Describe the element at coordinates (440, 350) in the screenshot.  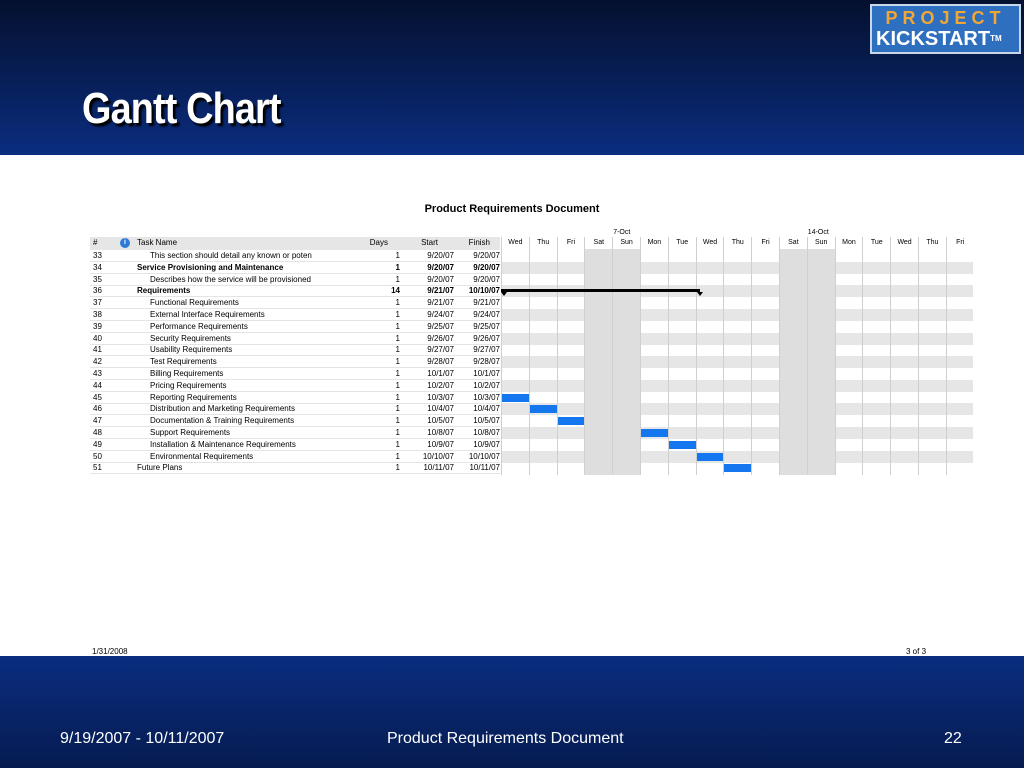
I see `row-start: 9/27/07` at that location.